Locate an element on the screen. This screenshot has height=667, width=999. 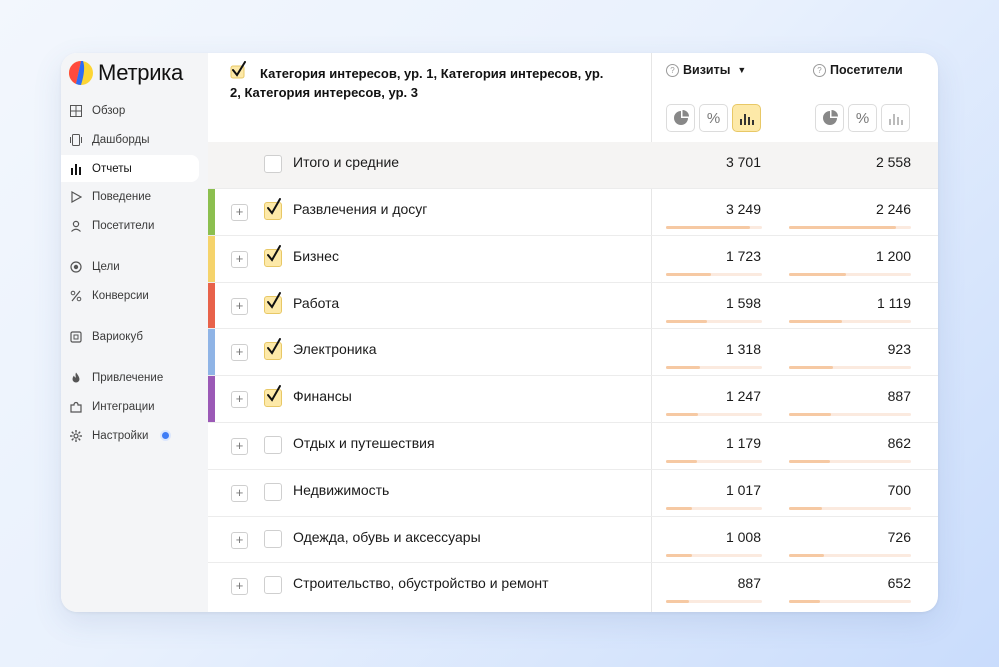
dashboards-icon is located at coordinates (76, 140).